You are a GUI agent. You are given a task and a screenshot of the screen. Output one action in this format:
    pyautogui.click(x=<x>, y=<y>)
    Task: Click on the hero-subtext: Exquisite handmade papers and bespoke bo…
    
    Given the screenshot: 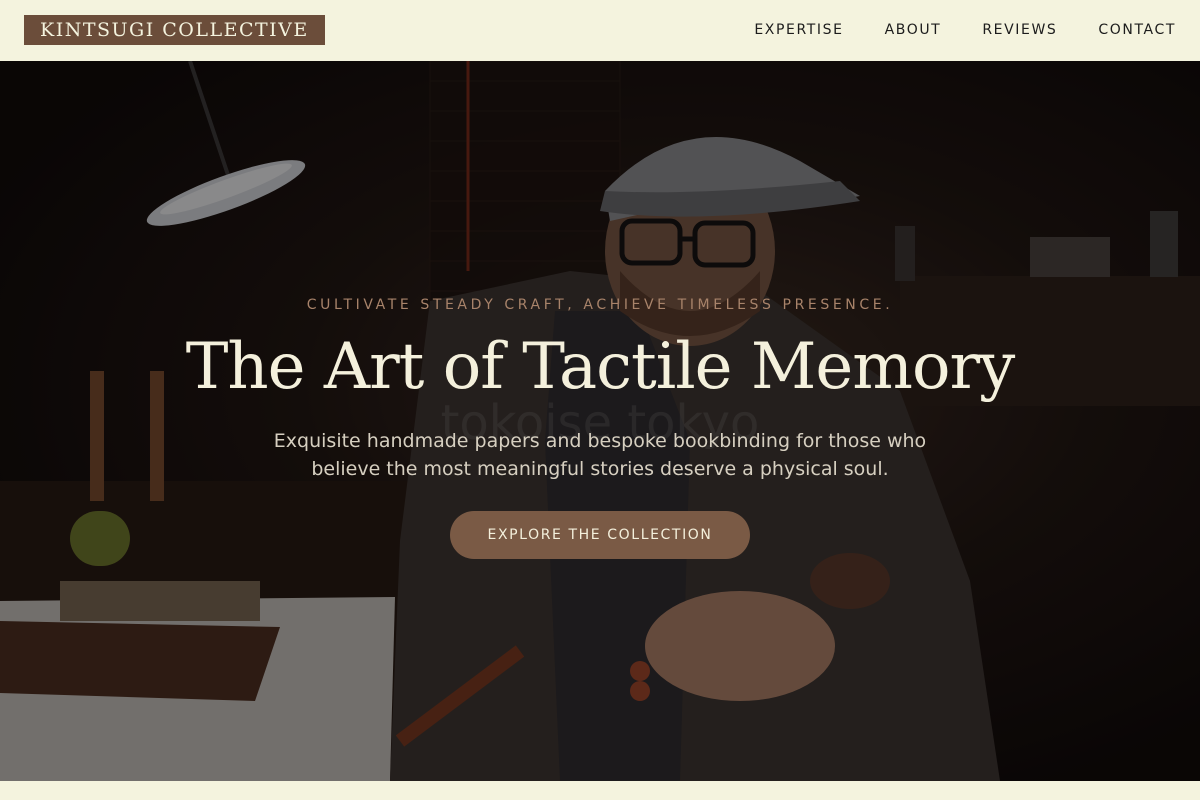 What is the action you would take?
    pyautogui.click(x=600, y=455)
    